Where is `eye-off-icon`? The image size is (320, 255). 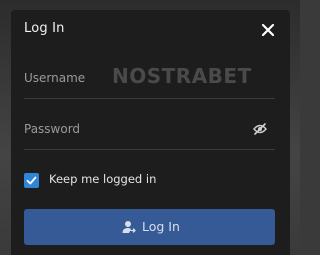
eye-off-icon is located at coordinates (260, 129).